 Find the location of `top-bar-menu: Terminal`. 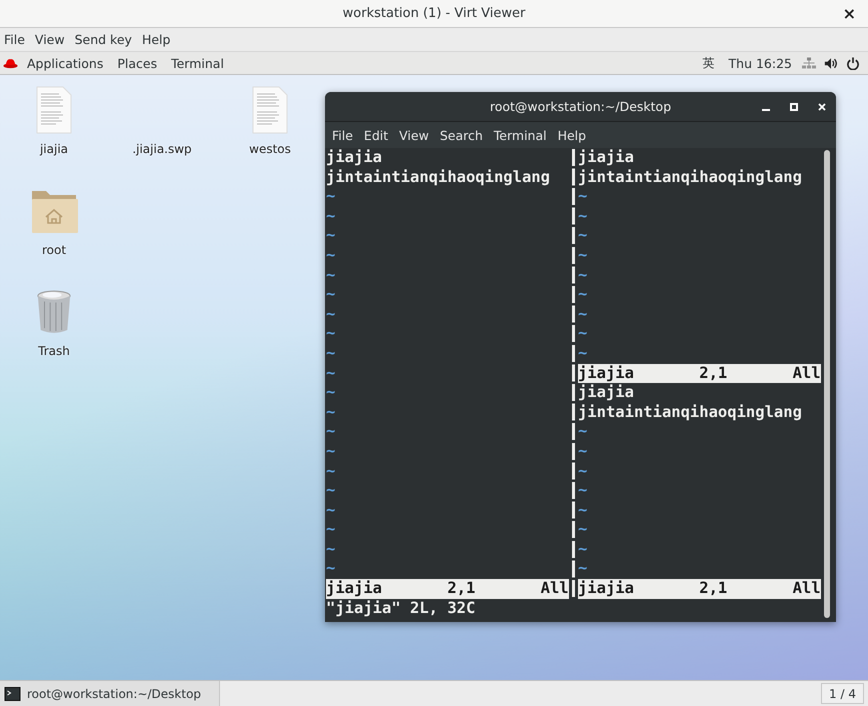

top-bar-menu: Terminal is located at coordinates (200, 63).